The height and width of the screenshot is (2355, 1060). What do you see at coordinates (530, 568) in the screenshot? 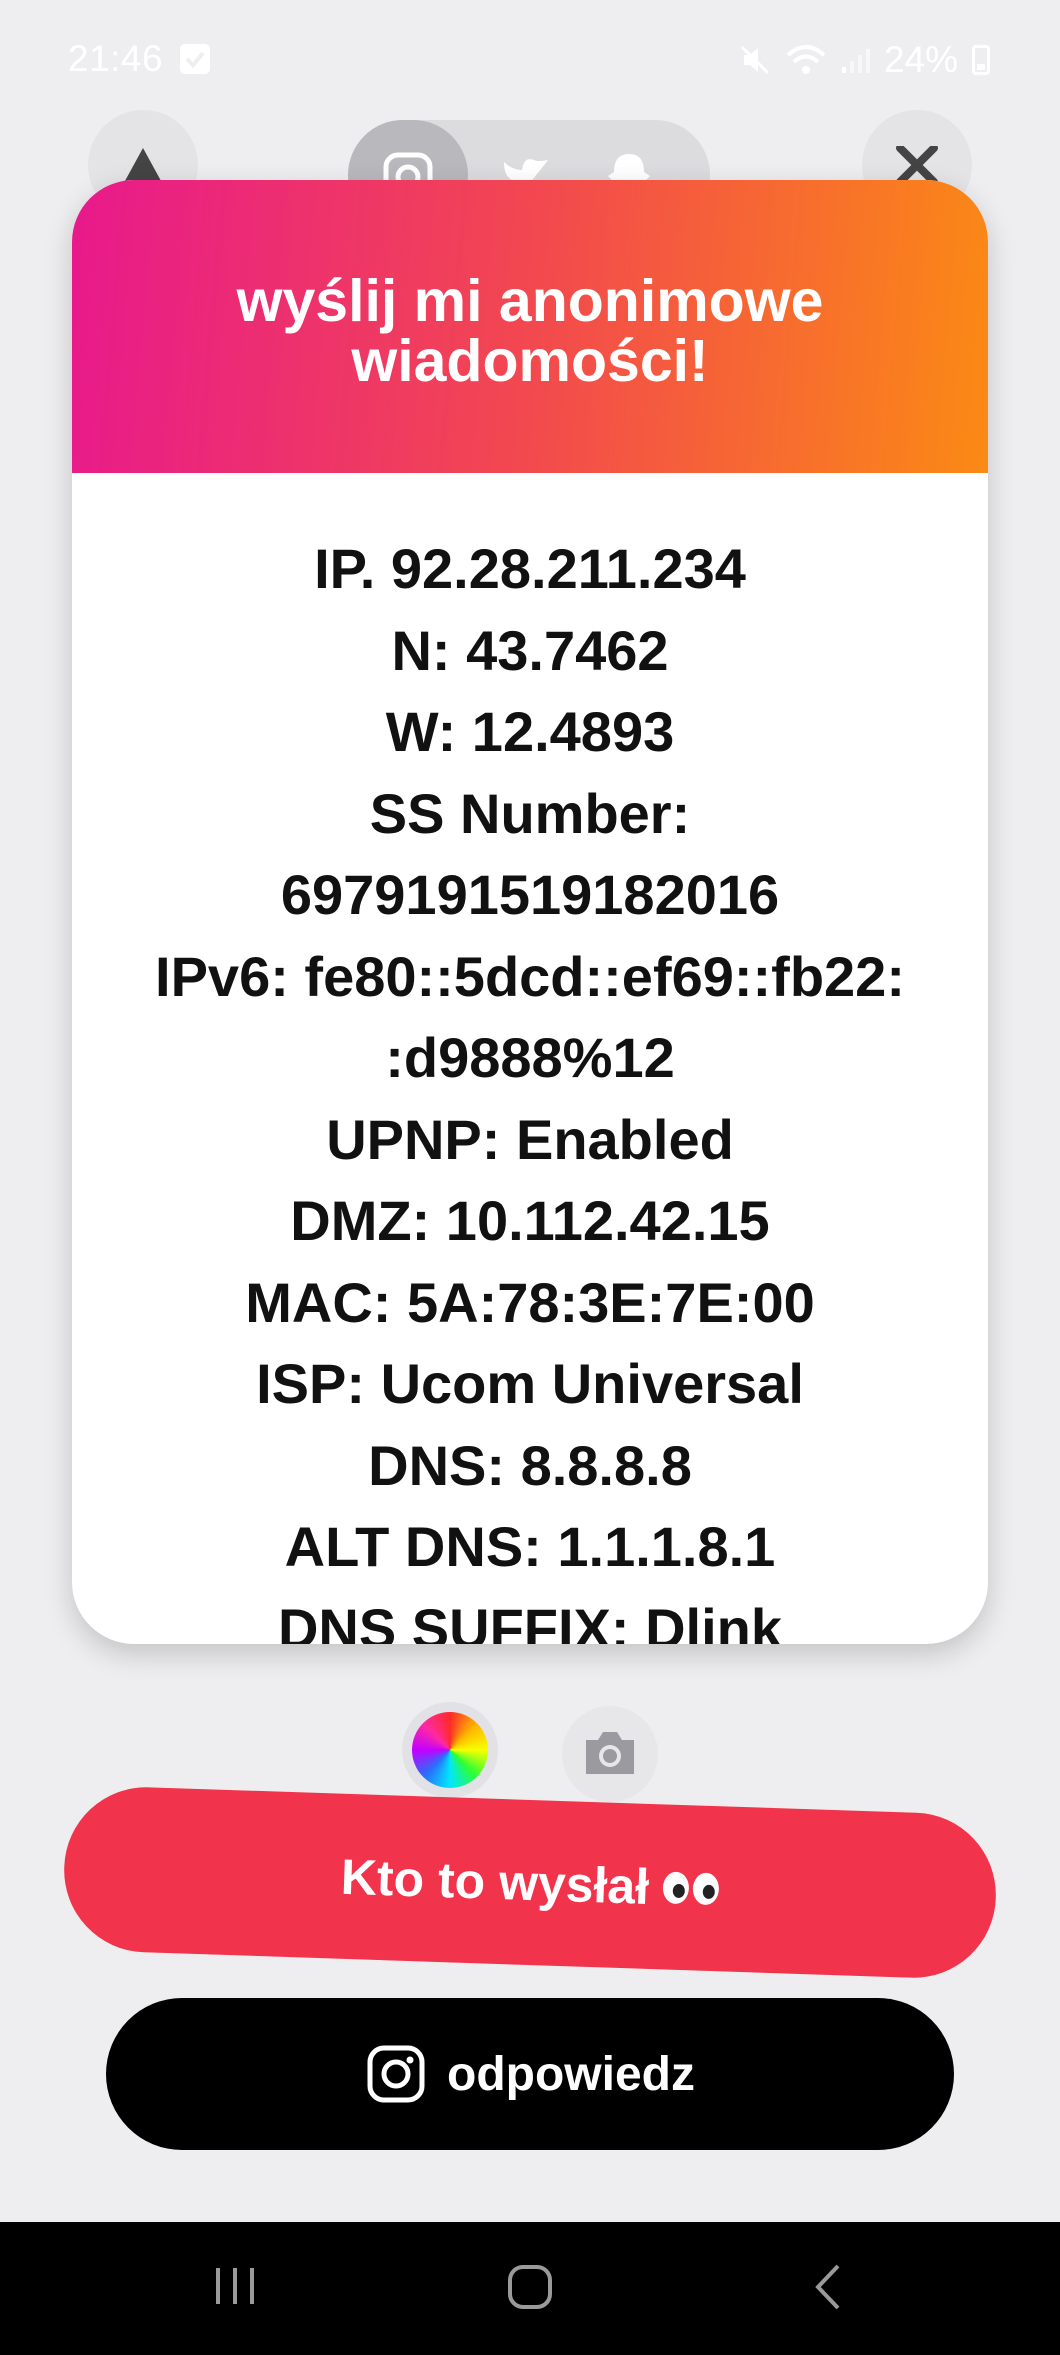
I see `message-line: IP. 92.28.211.234` at bounding box center [530, 568].